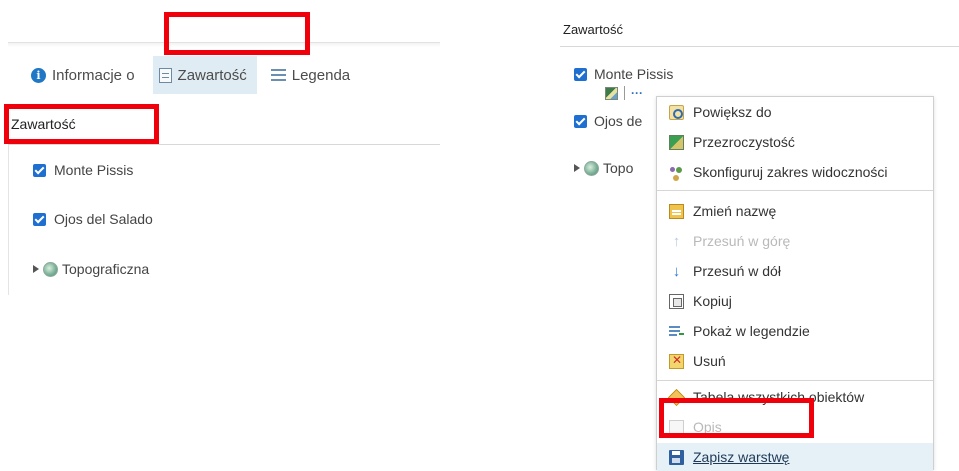 The image size is (959, 471). Describe the element at coordinates (212, 75) in the screenshot. I see `tab-content-label: Zawartość` at that location.